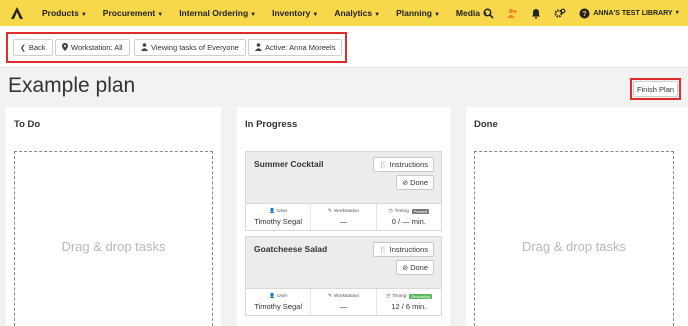  Describe the element at coordinates (636, 13) in the screenshot. I see `library-menu: ANNA'S TEST LIBRARY ▼` at that location.